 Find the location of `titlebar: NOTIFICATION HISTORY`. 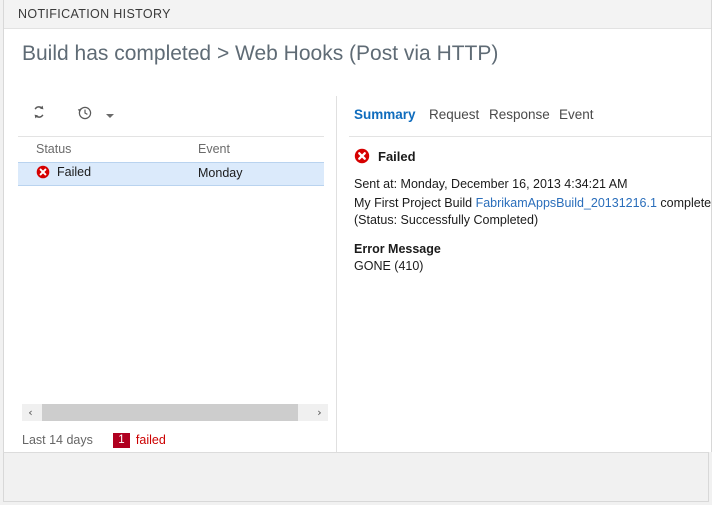

titlebar: NOTIFICATION HISTORY is located at coordinates (357, 14).